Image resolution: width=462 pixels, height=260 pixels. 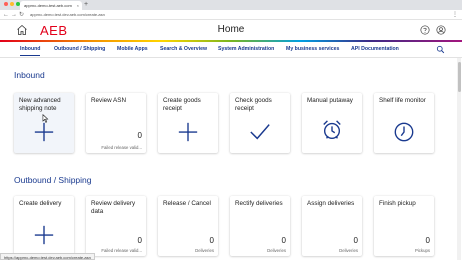 What do you see at coordinates (30, 51) in the screenshot?
I see `nav-inbound: Inbound` at bounding box center [30, 51].